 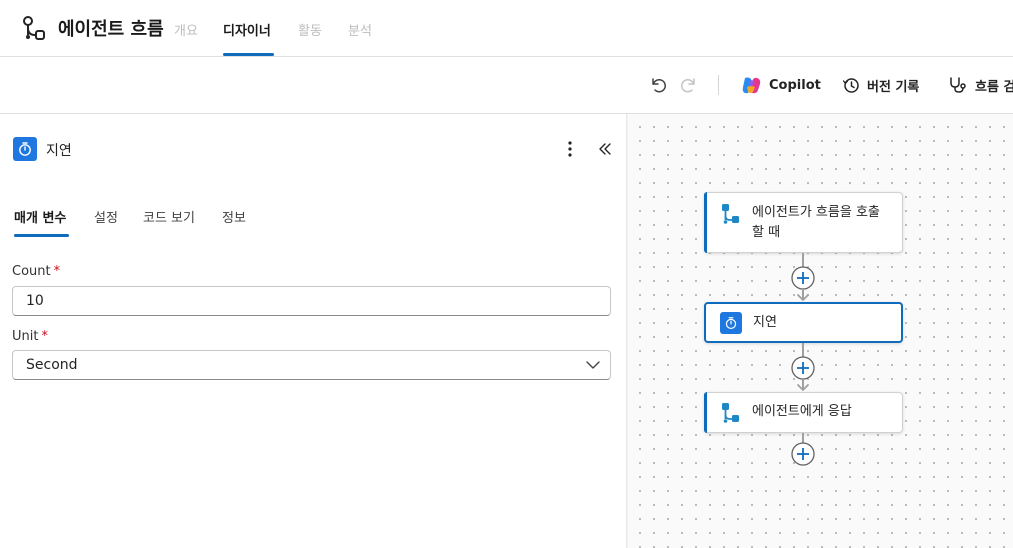 What do you see at coordinates (52, 365) in the screenshot?
I see `unit-value: Second` at bounding box center [52, 365].